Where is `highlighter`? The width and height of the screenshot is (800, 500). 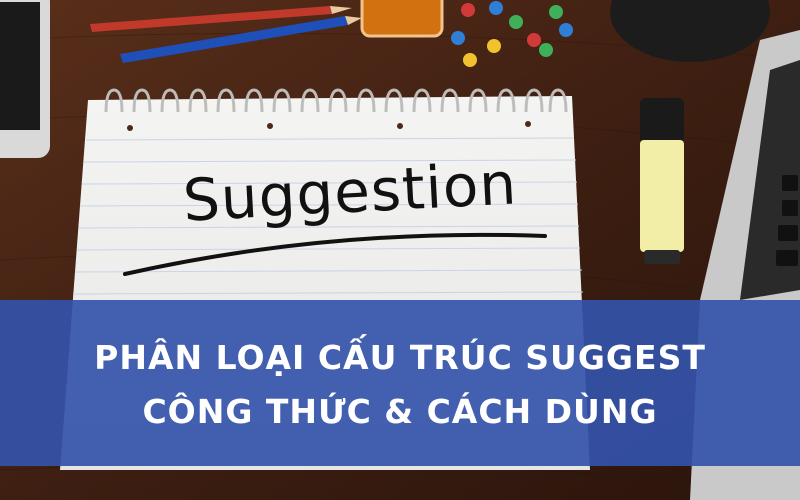 highlighter is located at coordinates (662, 181).